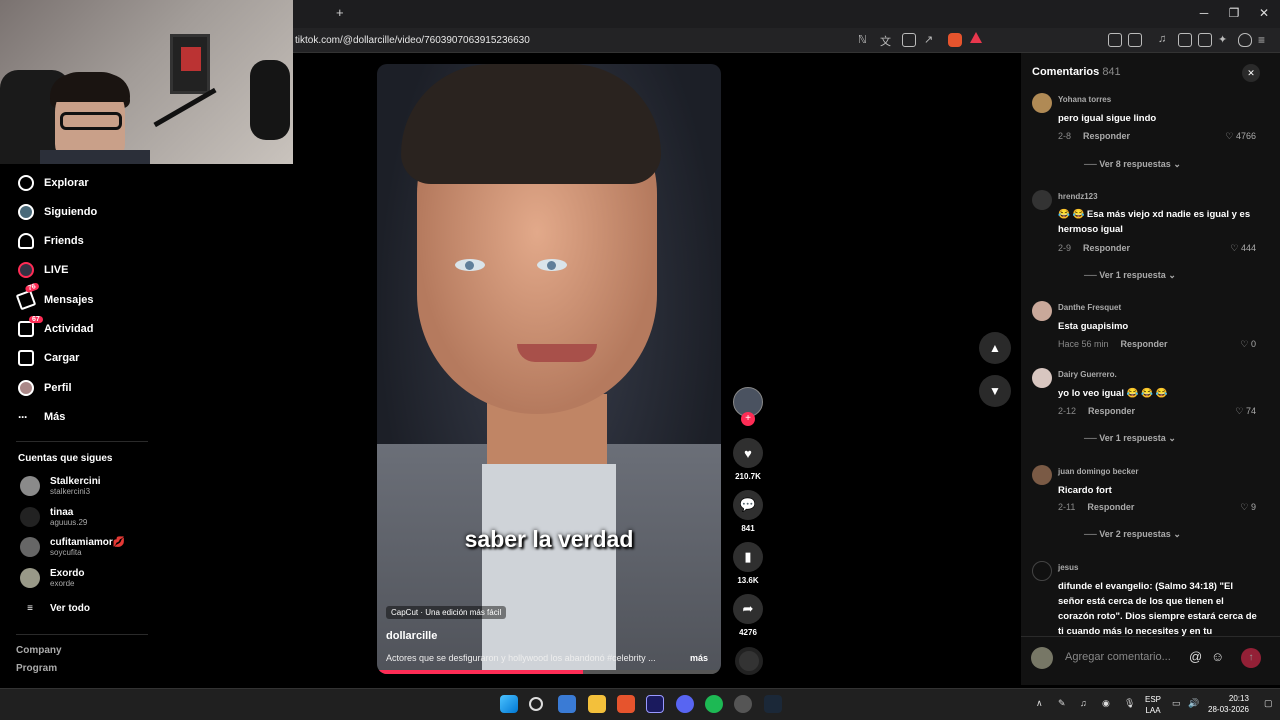 Image resolution: width=1280 pixels, height=720 pixels. Describe the element at coordinates (995, 391) in the screenshot. I see `next-video-button: ▼` at that location.